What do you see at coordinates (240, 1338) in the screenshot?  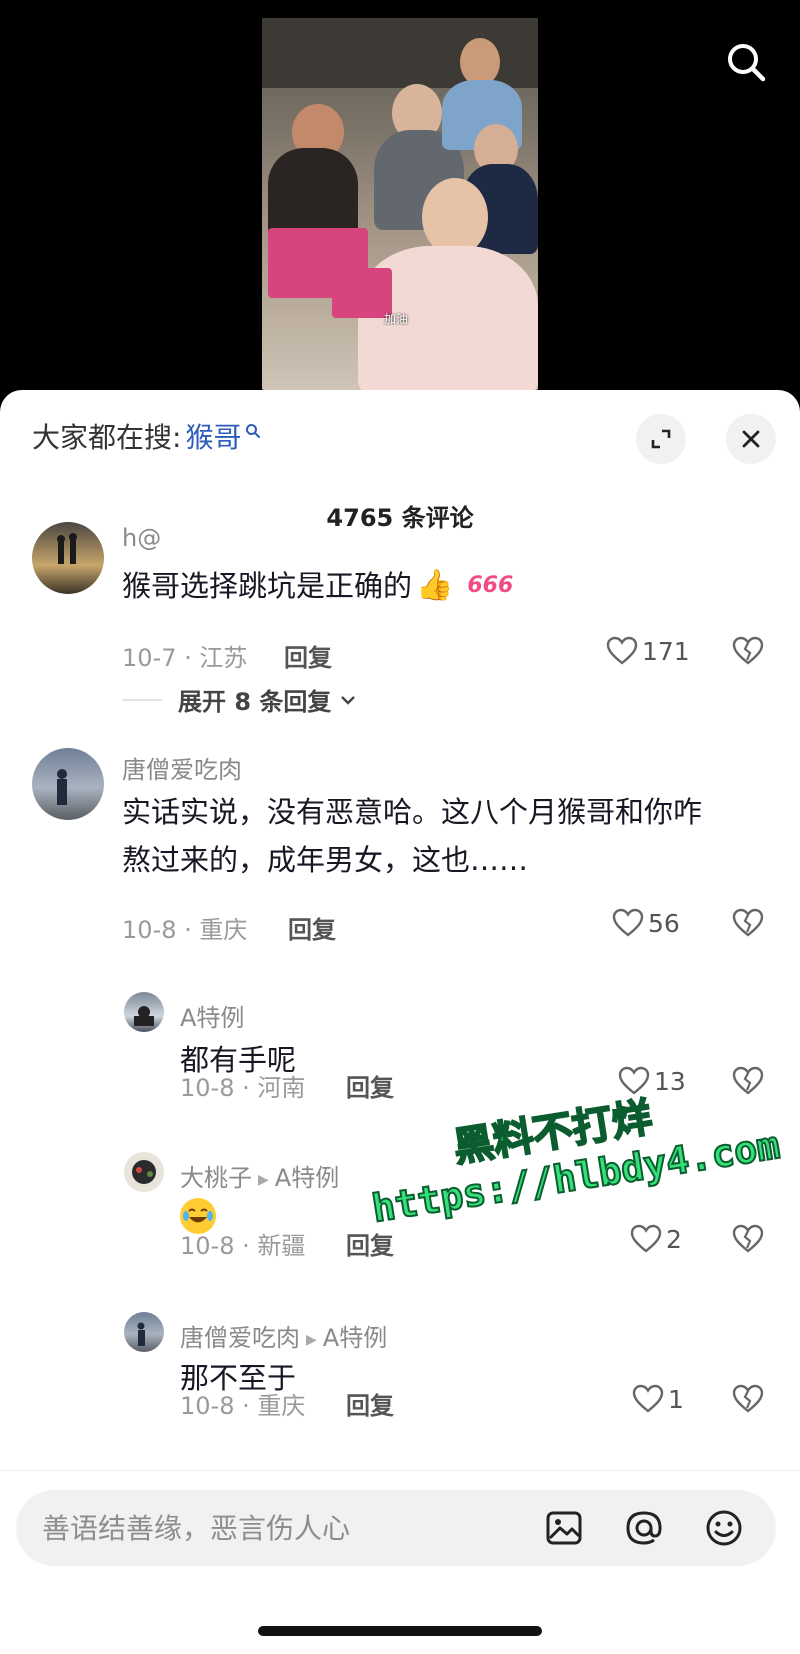 I see `reply-author: 唐僧爱吃肉` at bounding box center [240, 1338].